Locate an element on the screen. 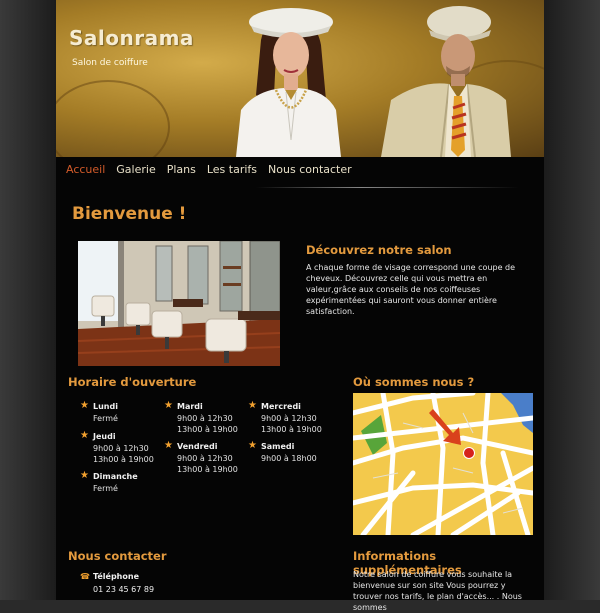 This screenshot has height=613, width=600. discover-title: Découvrez notre salon is located at coordinates (379, 250).